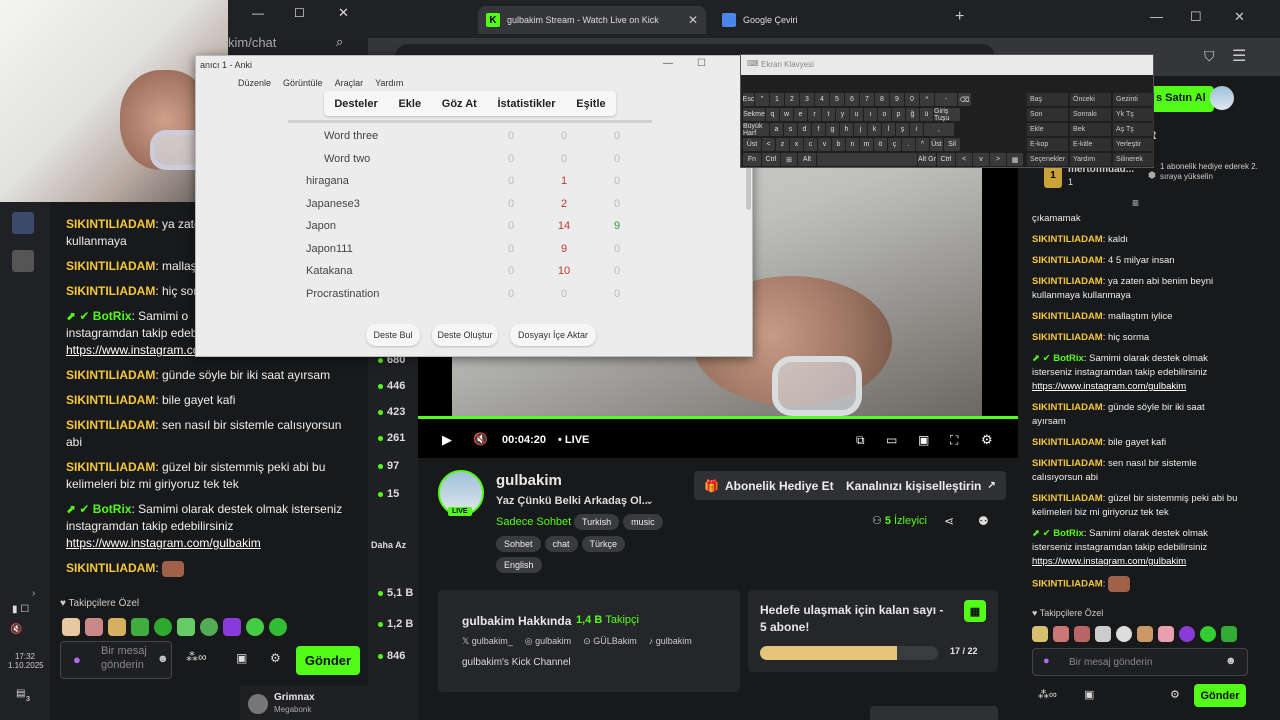 The image size is (1280, 720). What do you see at coordinates (533, 522) in the screenshot?
I see `category-link: Sadece Sohbet` at bounding box center [533, 522].